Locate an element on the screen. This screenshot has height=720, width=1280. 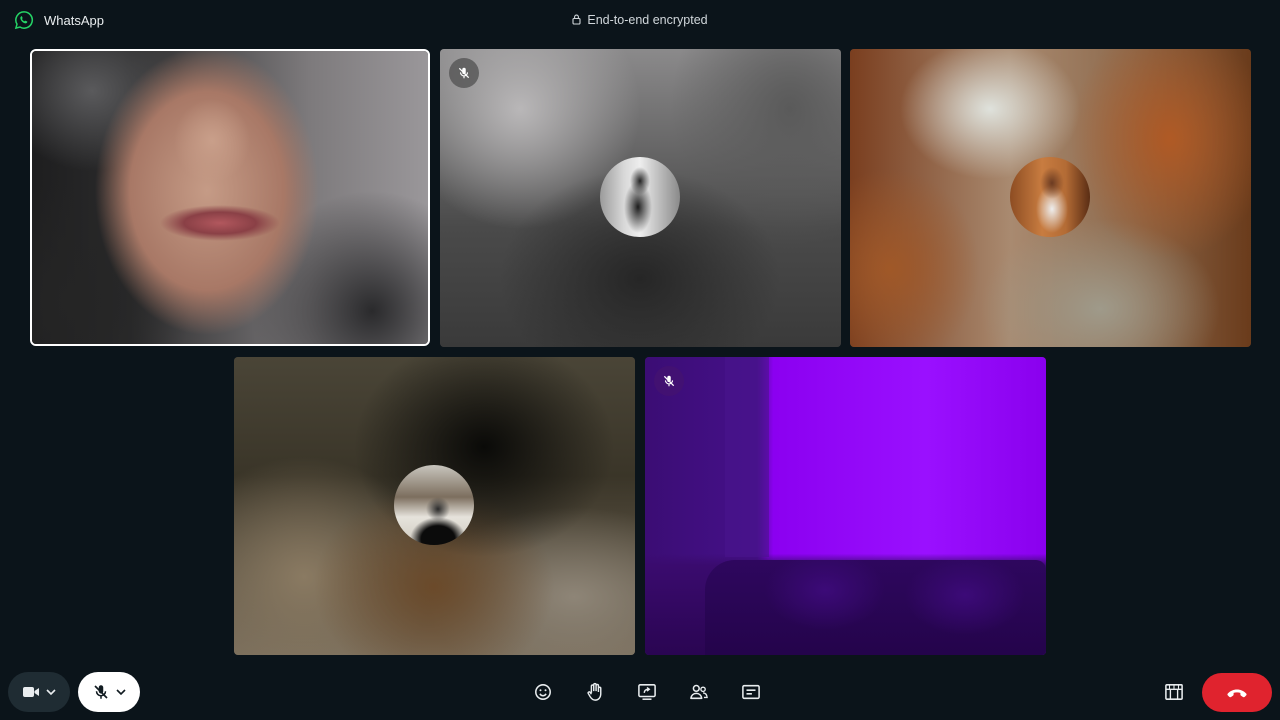
captions-button is located at coordinates (751, 692).